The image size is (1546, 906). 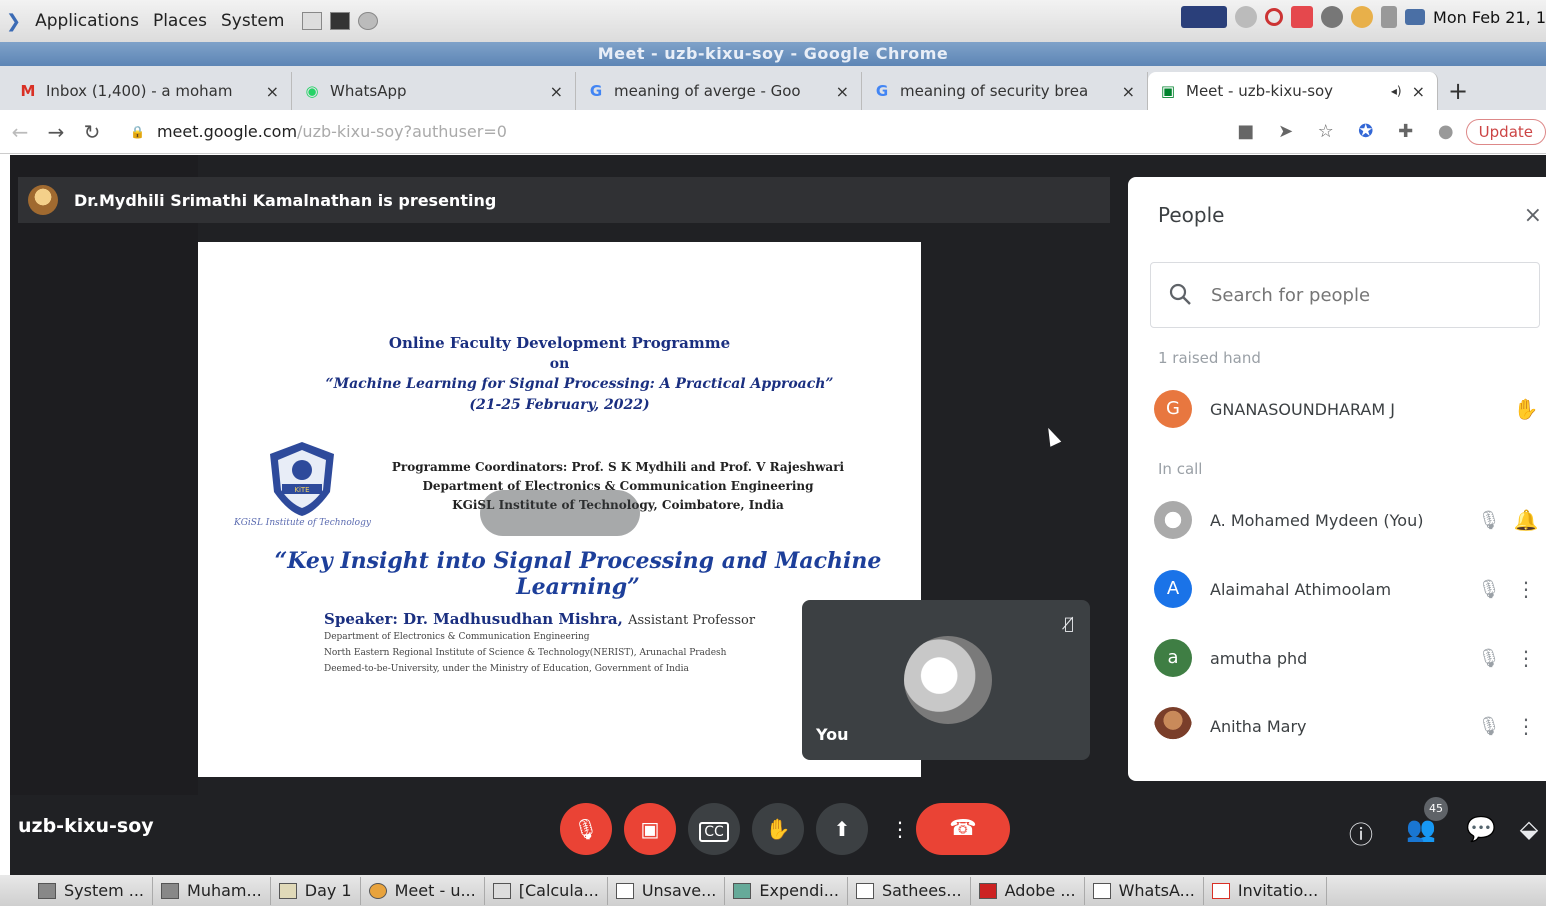 What do you see at coordinates (1191, 215) in the screenshot?
I see `people-panel-title: People` at bounding box center [1191, 215].